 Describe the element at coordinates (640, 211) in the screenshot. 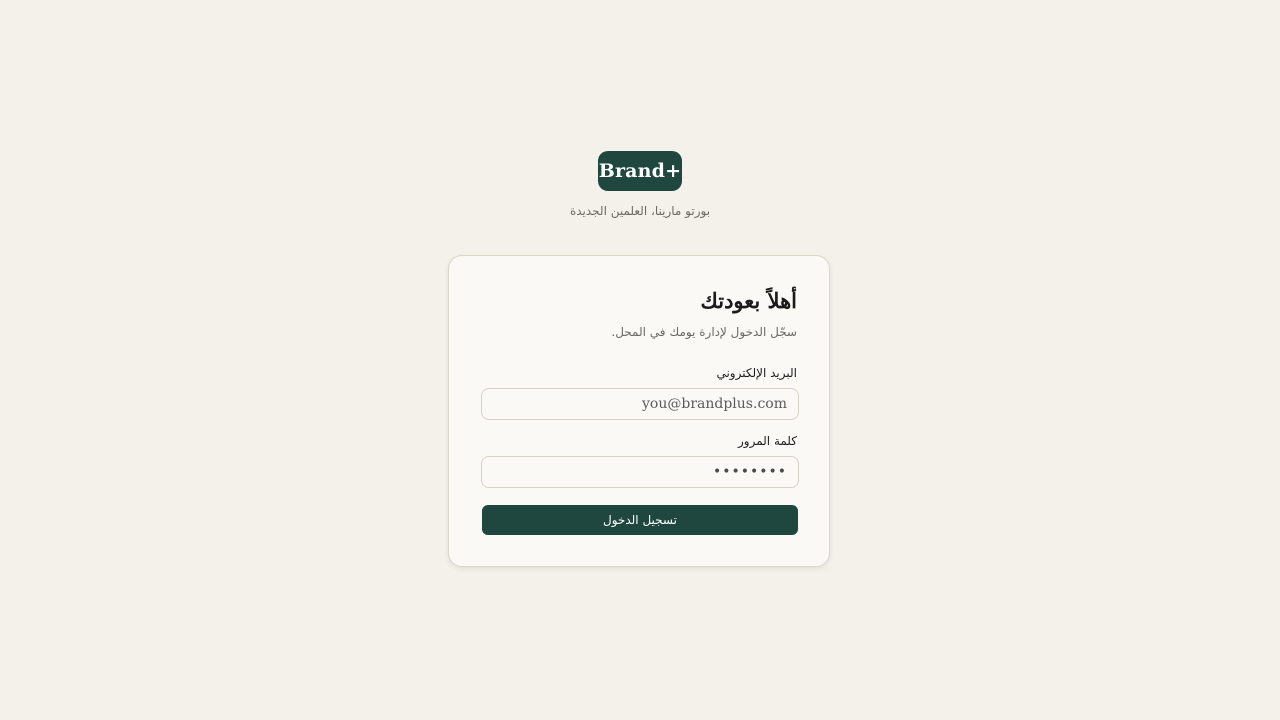

I see `brand-tagline: بورتو مارينا، العلمين الجديدة` at that location.